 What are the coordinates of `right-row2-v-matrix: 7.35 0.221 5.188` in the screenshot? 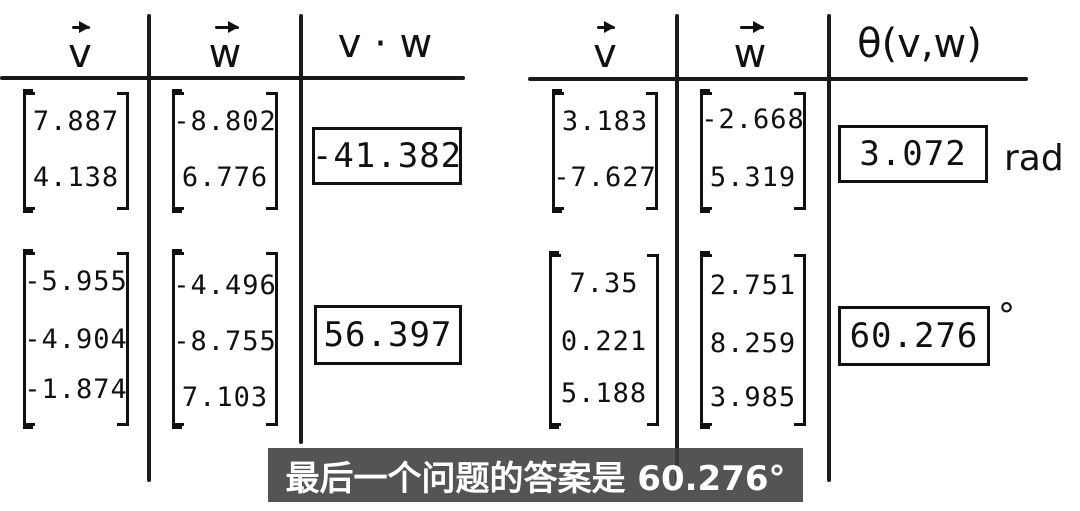 It's located at (604, 340).